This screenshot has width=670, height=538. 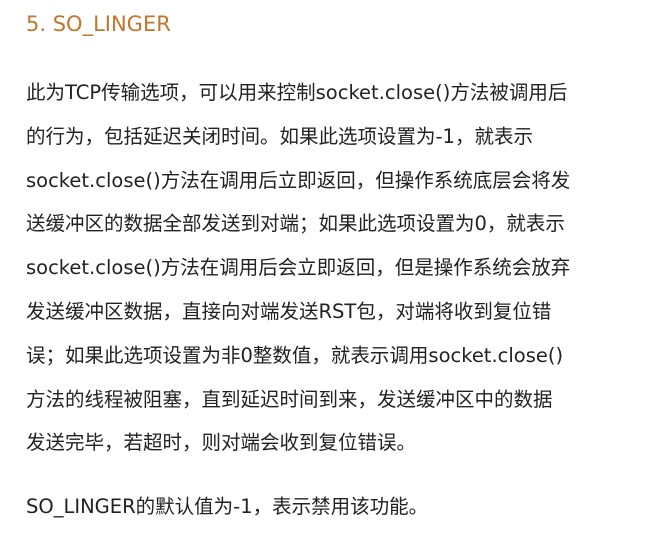 I want to click on section-heading: 5. SO_LINGER, so click(x=98, y=24).